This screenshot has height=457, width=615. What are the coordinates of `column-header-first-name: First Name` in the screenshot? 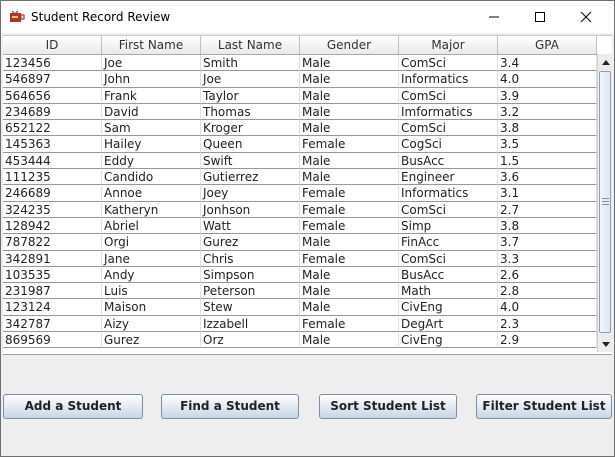 It's located at (151, 45).